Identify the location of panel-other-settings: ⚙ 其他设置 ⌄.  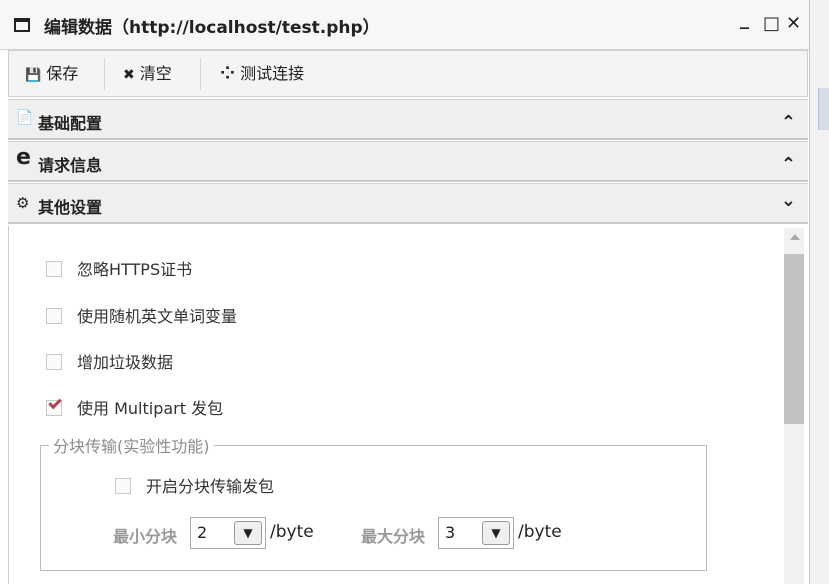
(408, 203).